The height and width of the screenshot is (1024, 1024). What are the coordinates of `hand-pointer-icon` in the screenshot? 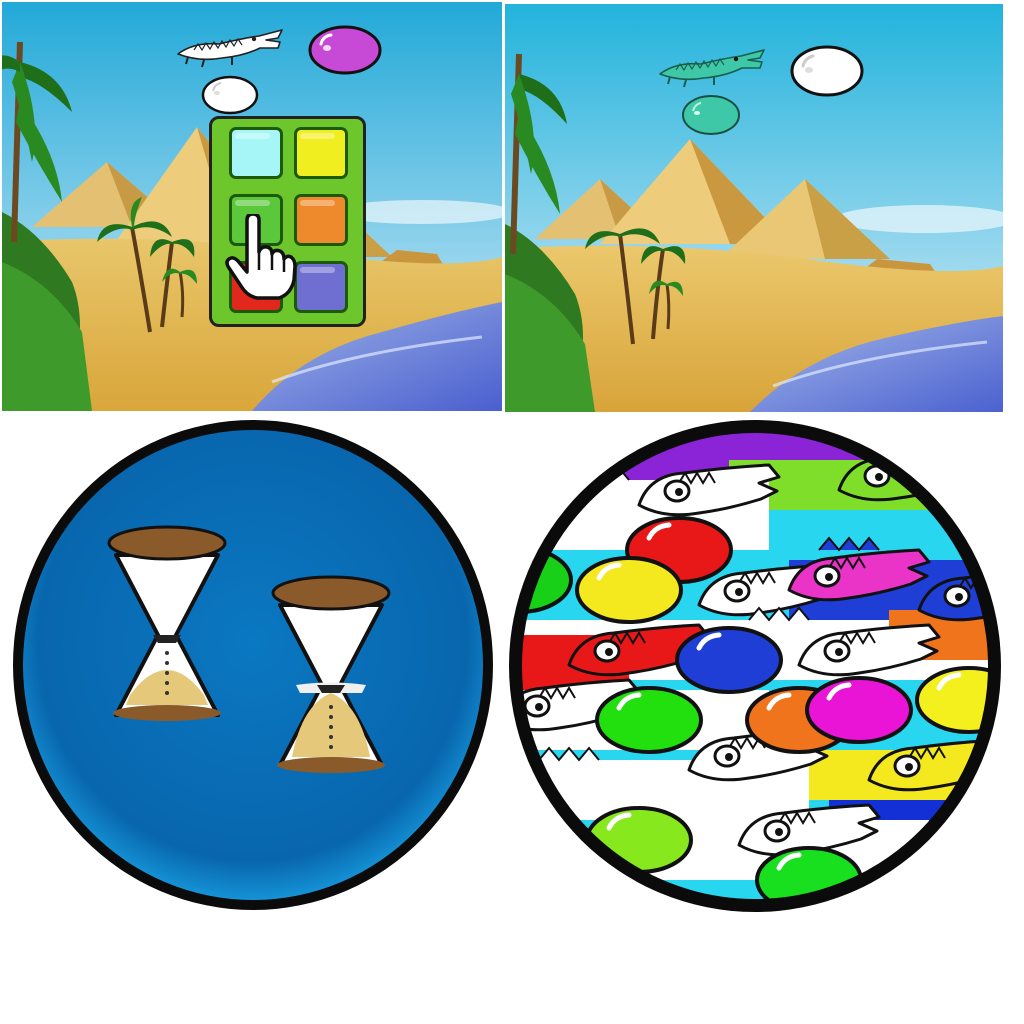 It's located at (261, 257).